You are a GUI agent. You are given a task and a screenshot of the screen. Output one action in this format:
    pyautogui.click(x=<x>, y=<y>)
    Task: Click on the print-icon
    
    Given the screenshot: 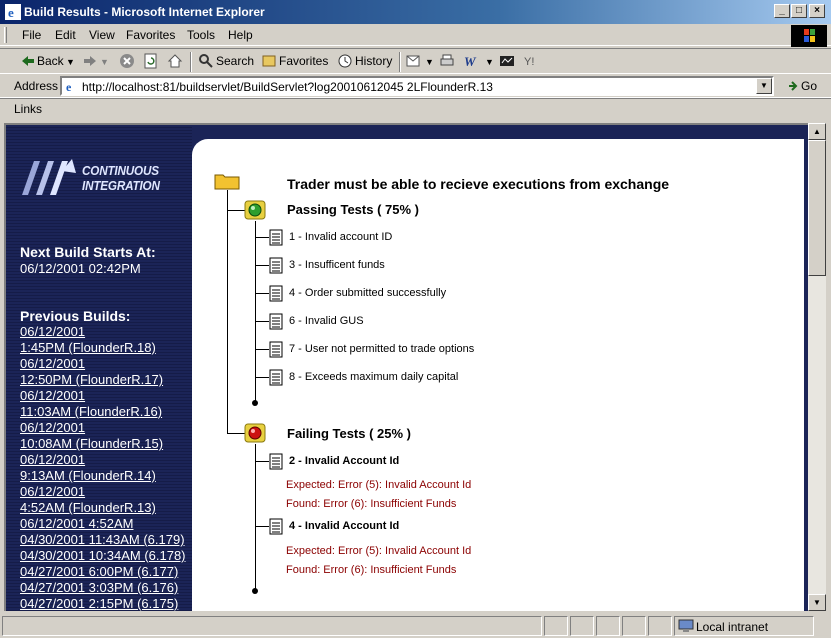 What is the action you would take?
    pyautogui.click(x=447, y=61)
    